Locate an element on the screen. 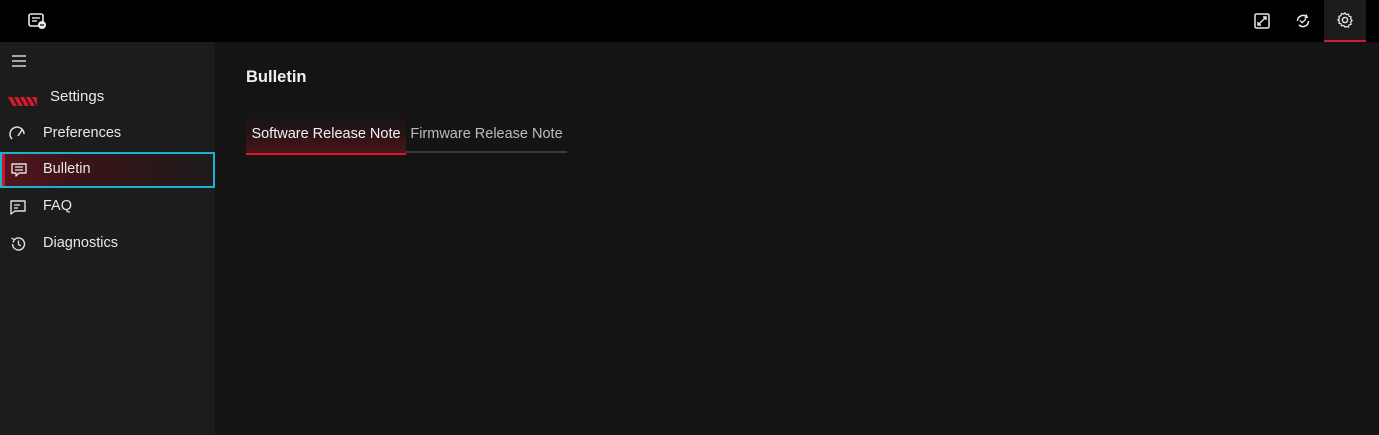  bulletin-app-icon is located at coordinates (37, 21).